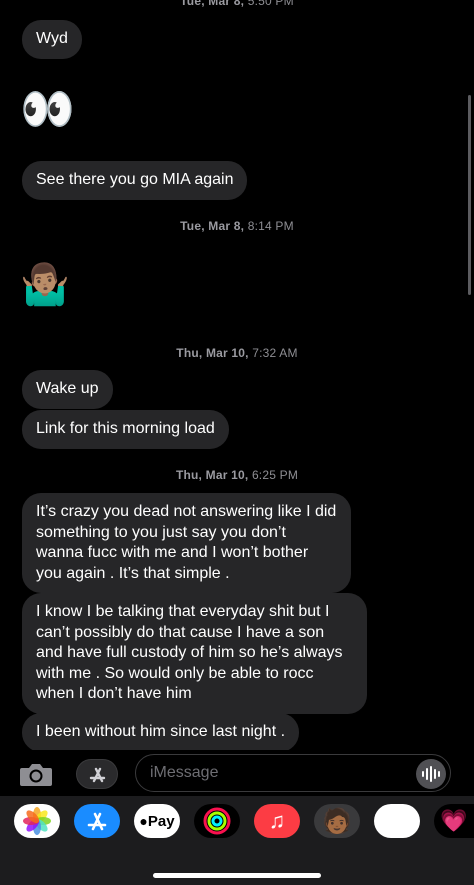 The width and height of the screenshot is (474, 885). I want to click on timestamp: Tue, Mar 8, 8:14 PM, so click(237, 226).